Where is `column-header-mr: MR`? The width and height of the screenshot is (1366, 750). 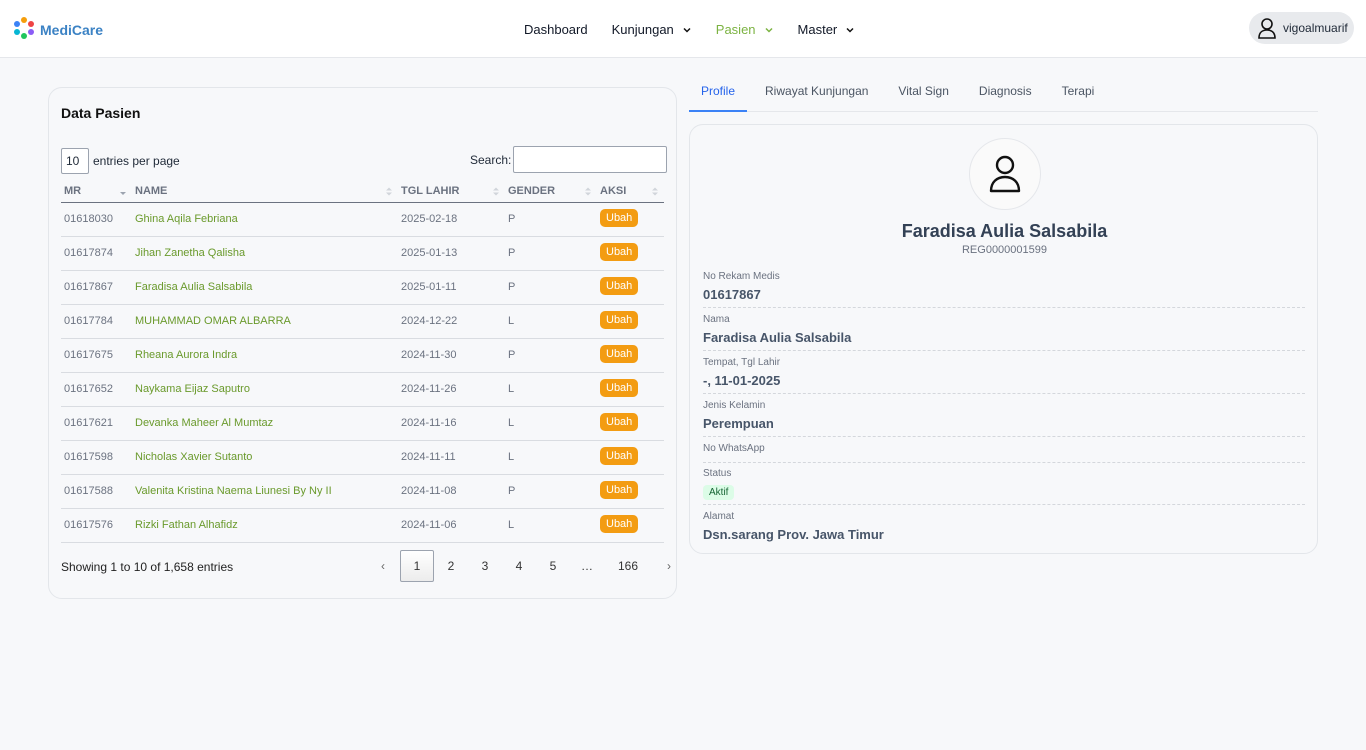
column-header-mr: MR is located at coordinates (96, 191).